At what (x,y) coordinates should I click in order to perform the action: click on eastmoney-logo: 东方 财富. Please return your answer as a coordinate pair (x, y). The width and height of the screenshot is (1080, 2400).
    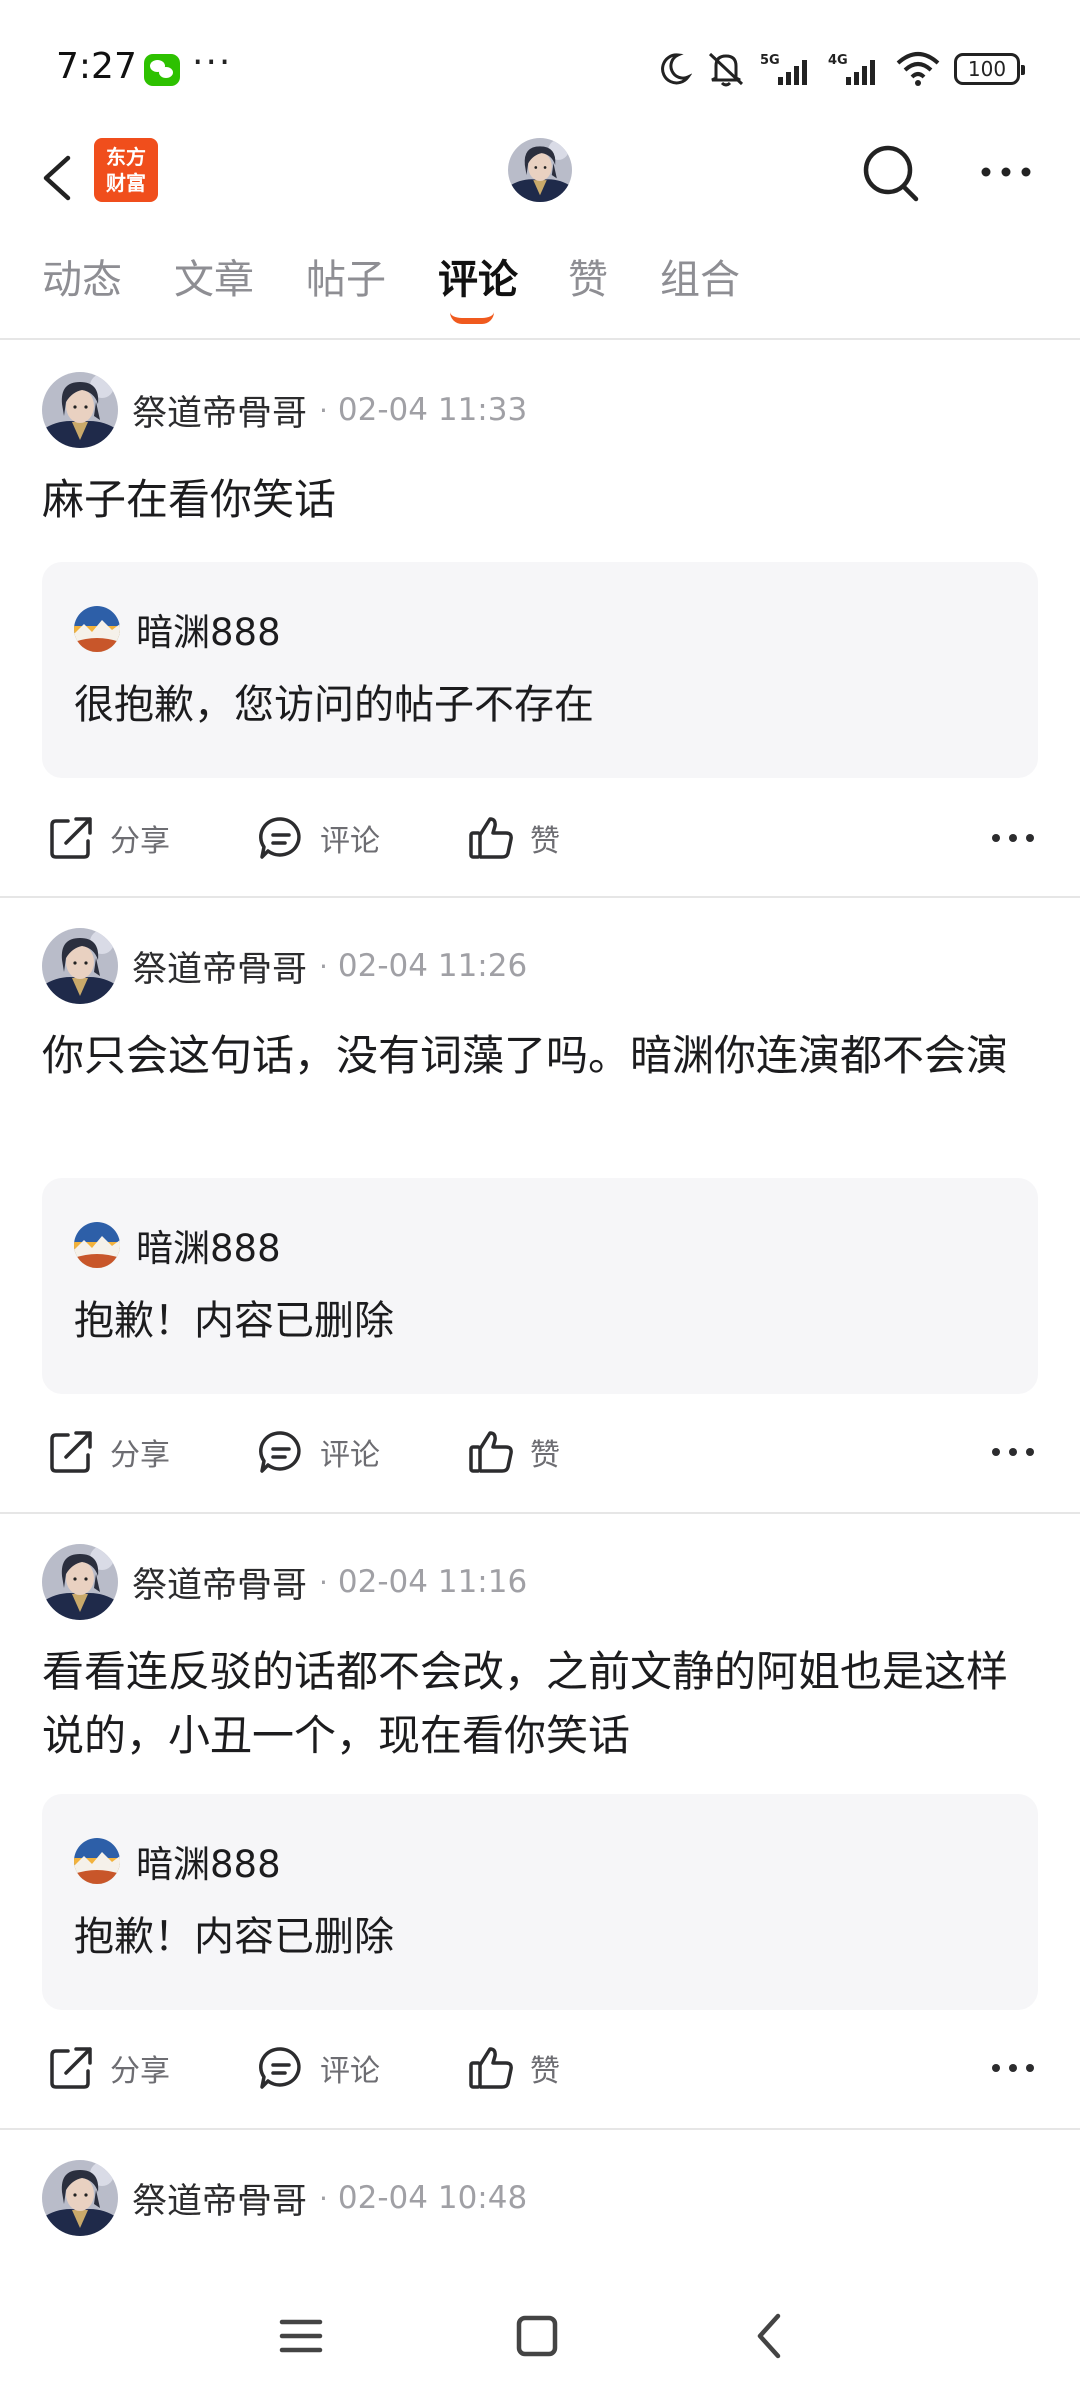
    Looking at the image, I should click on (126, 170).